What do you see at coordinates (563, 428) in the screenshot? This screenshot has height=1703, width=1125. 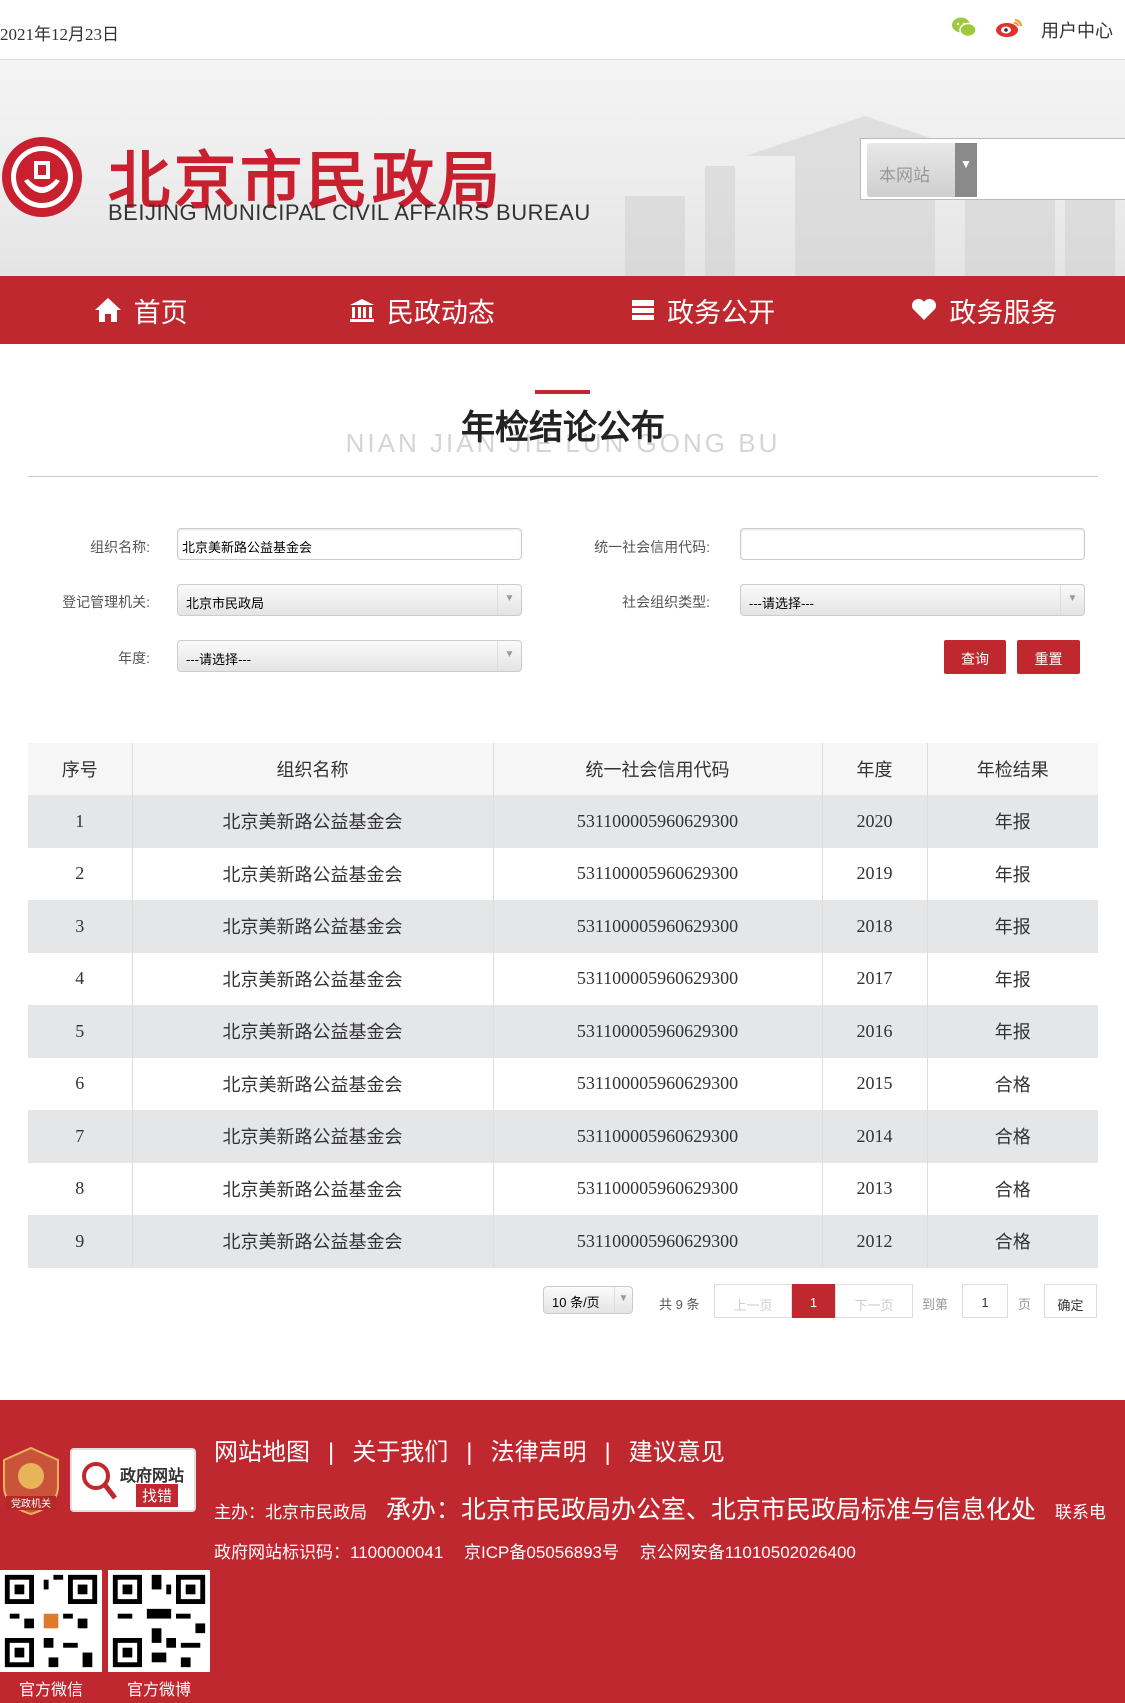 I see `page-title: 年检结论公布` at bounding box center [563, 428].